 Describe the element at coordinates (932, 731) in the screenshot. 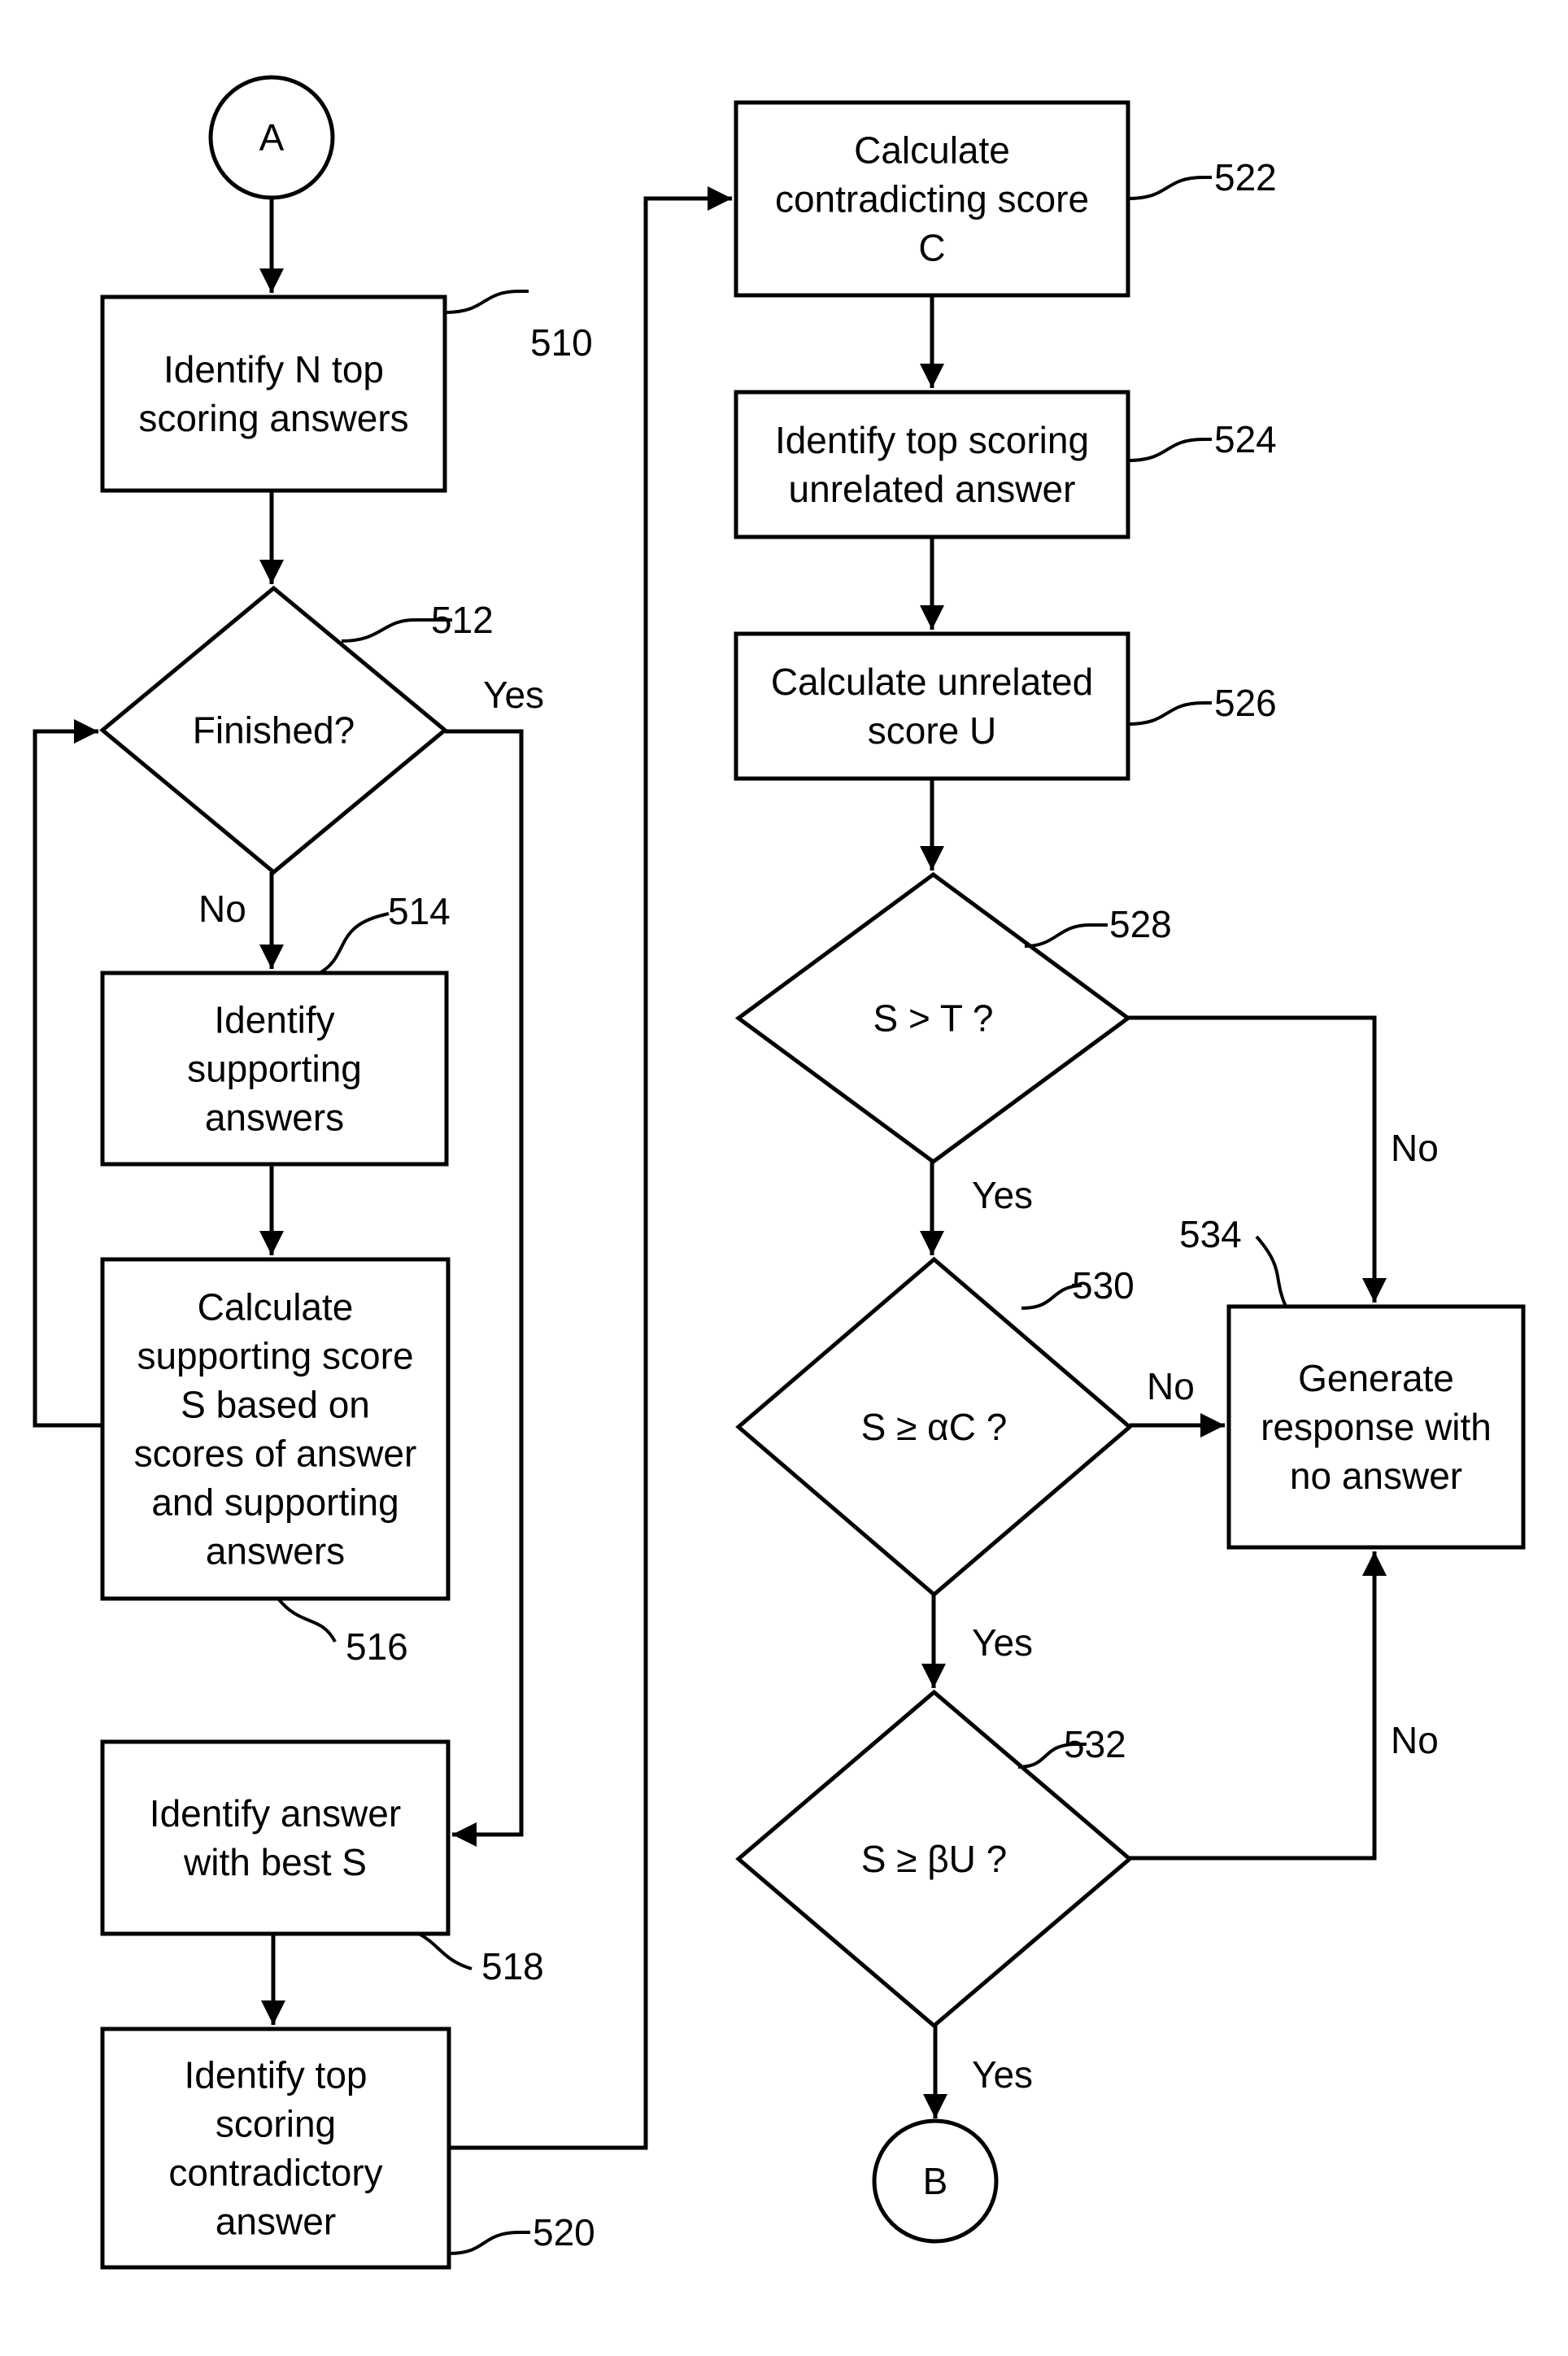

I see `node-526-text-line: score U` at that location.